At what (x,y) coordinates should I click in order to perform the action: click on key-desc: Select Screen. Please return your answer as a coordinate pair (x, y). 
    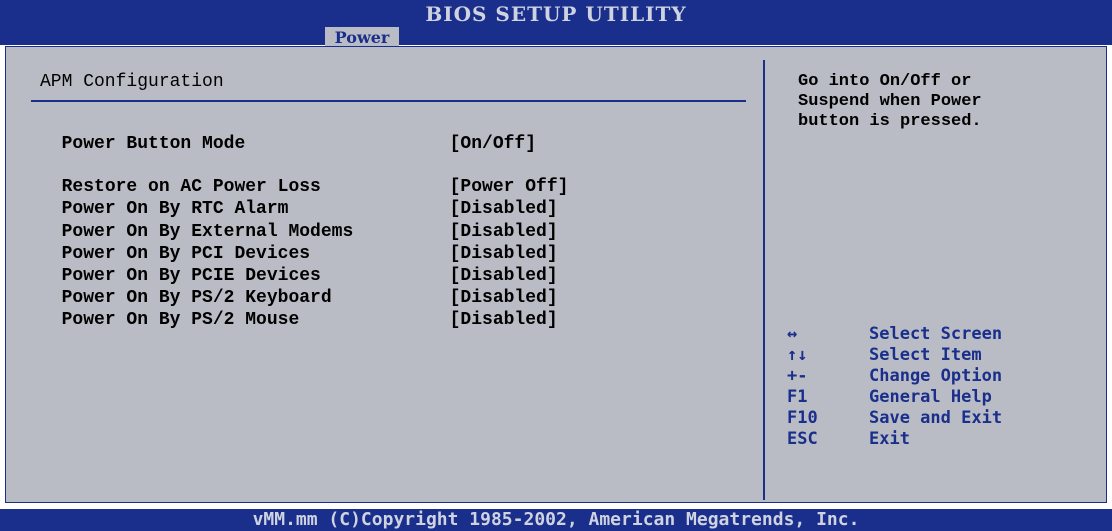
    Looking at the image, I should click on (936, 334).